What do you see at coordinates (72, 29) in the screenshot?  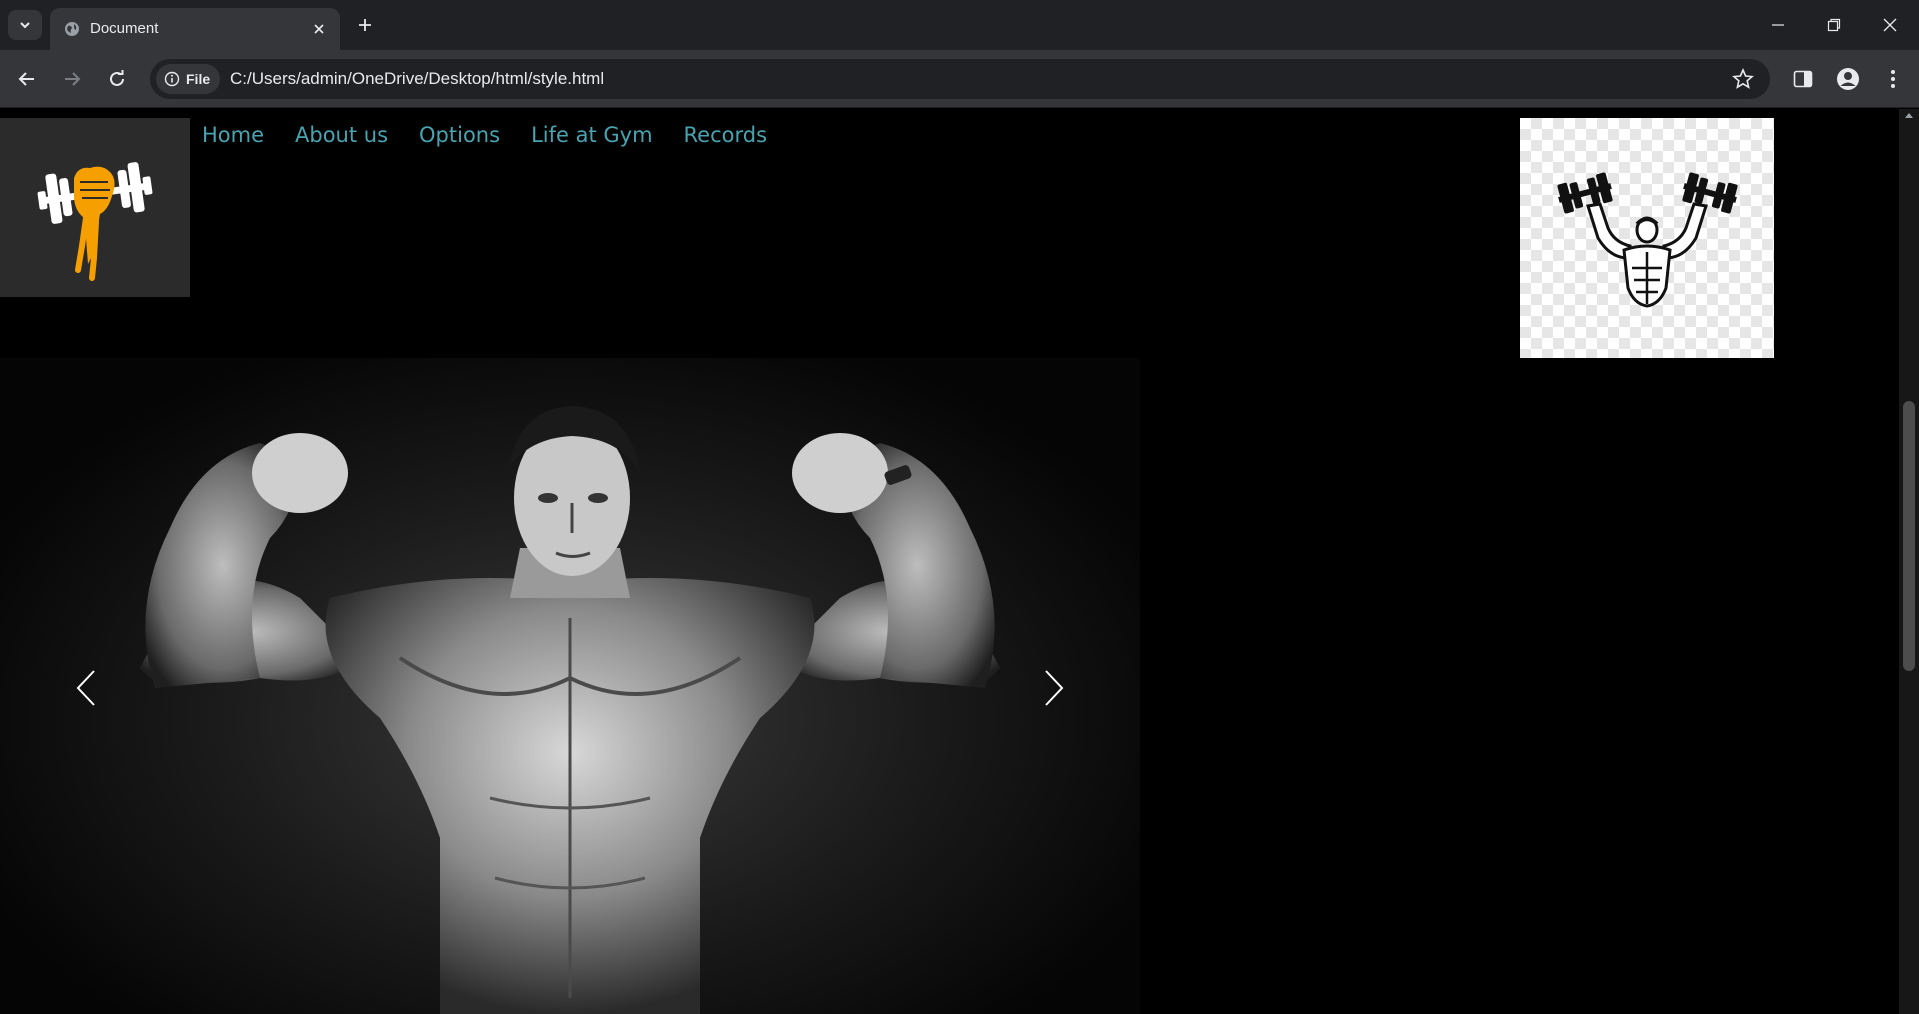 I see `globe-icon` at bounding box center [72, 29].